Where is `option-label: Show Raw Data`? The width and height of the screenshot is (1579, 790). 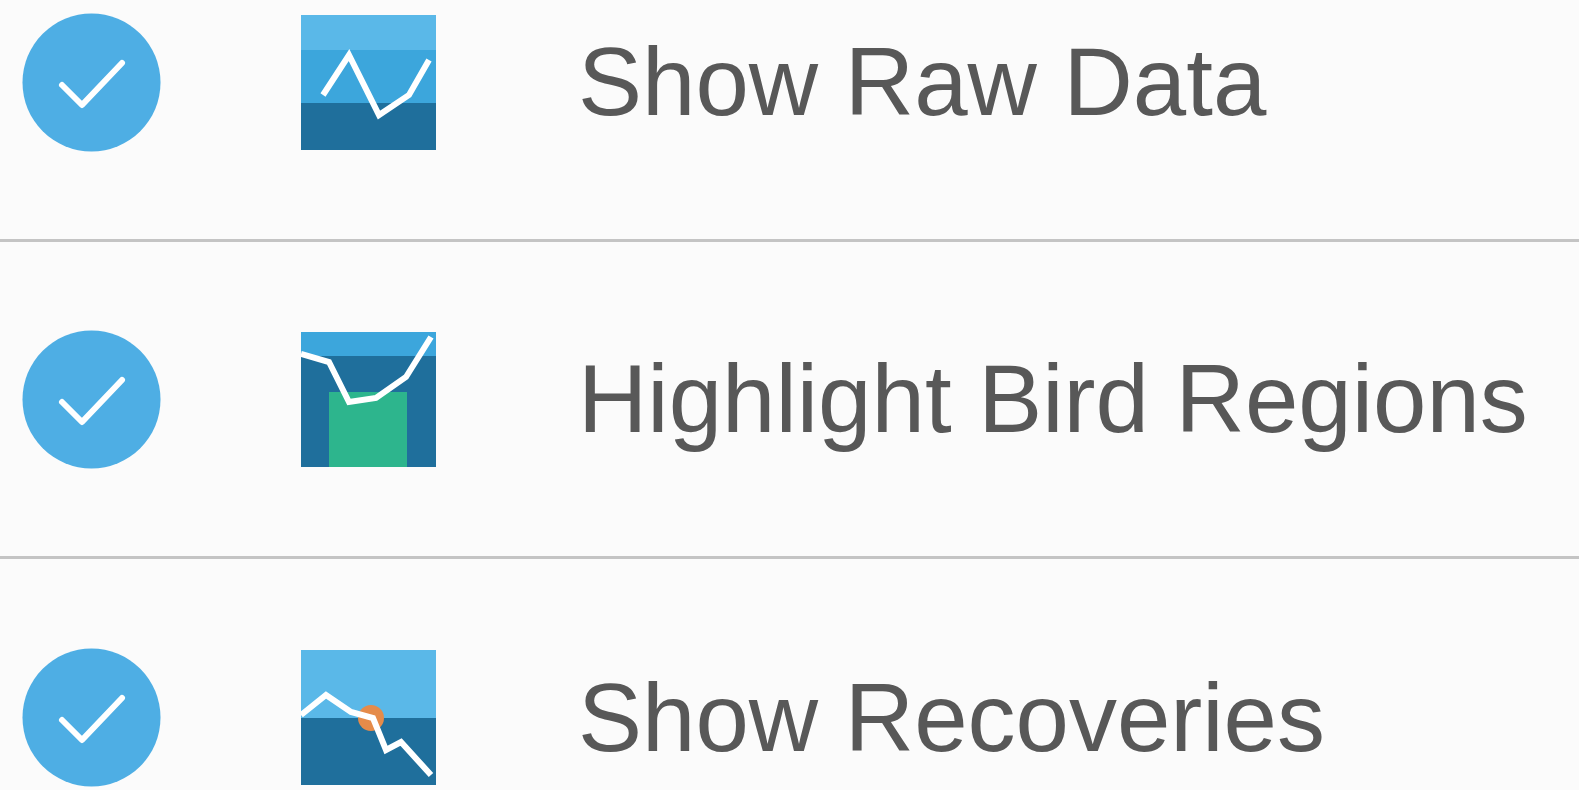
option-label: Show Raw Data is located at coordinates (922, 82).